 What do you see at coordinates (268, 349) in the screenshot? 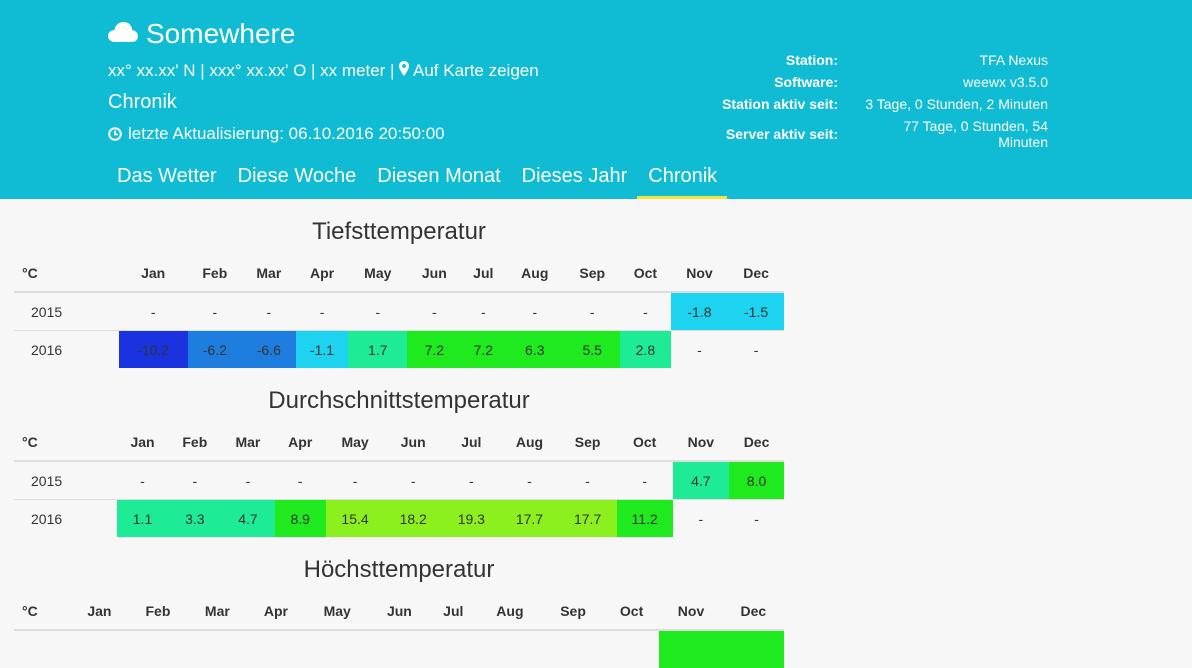
I see `temperature-cell: -6.6` at bounding box center [268, 349].